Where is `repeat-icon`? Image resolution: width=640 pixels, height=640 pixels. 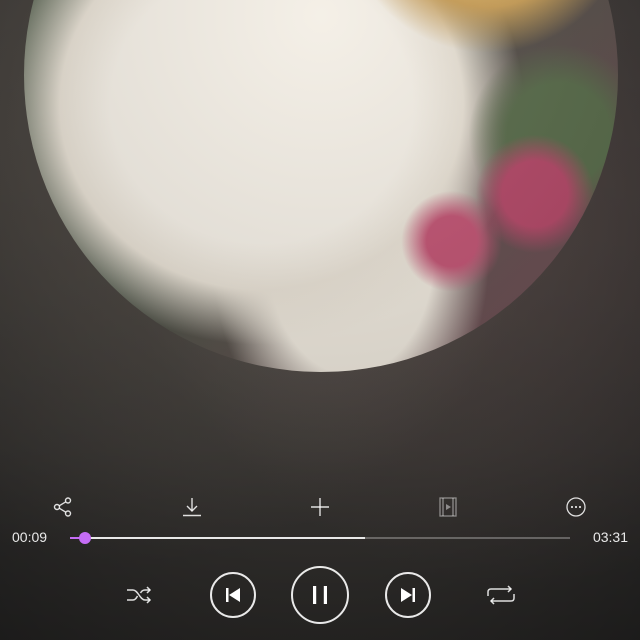 repeat-icon is located at coordinates (501, 595).